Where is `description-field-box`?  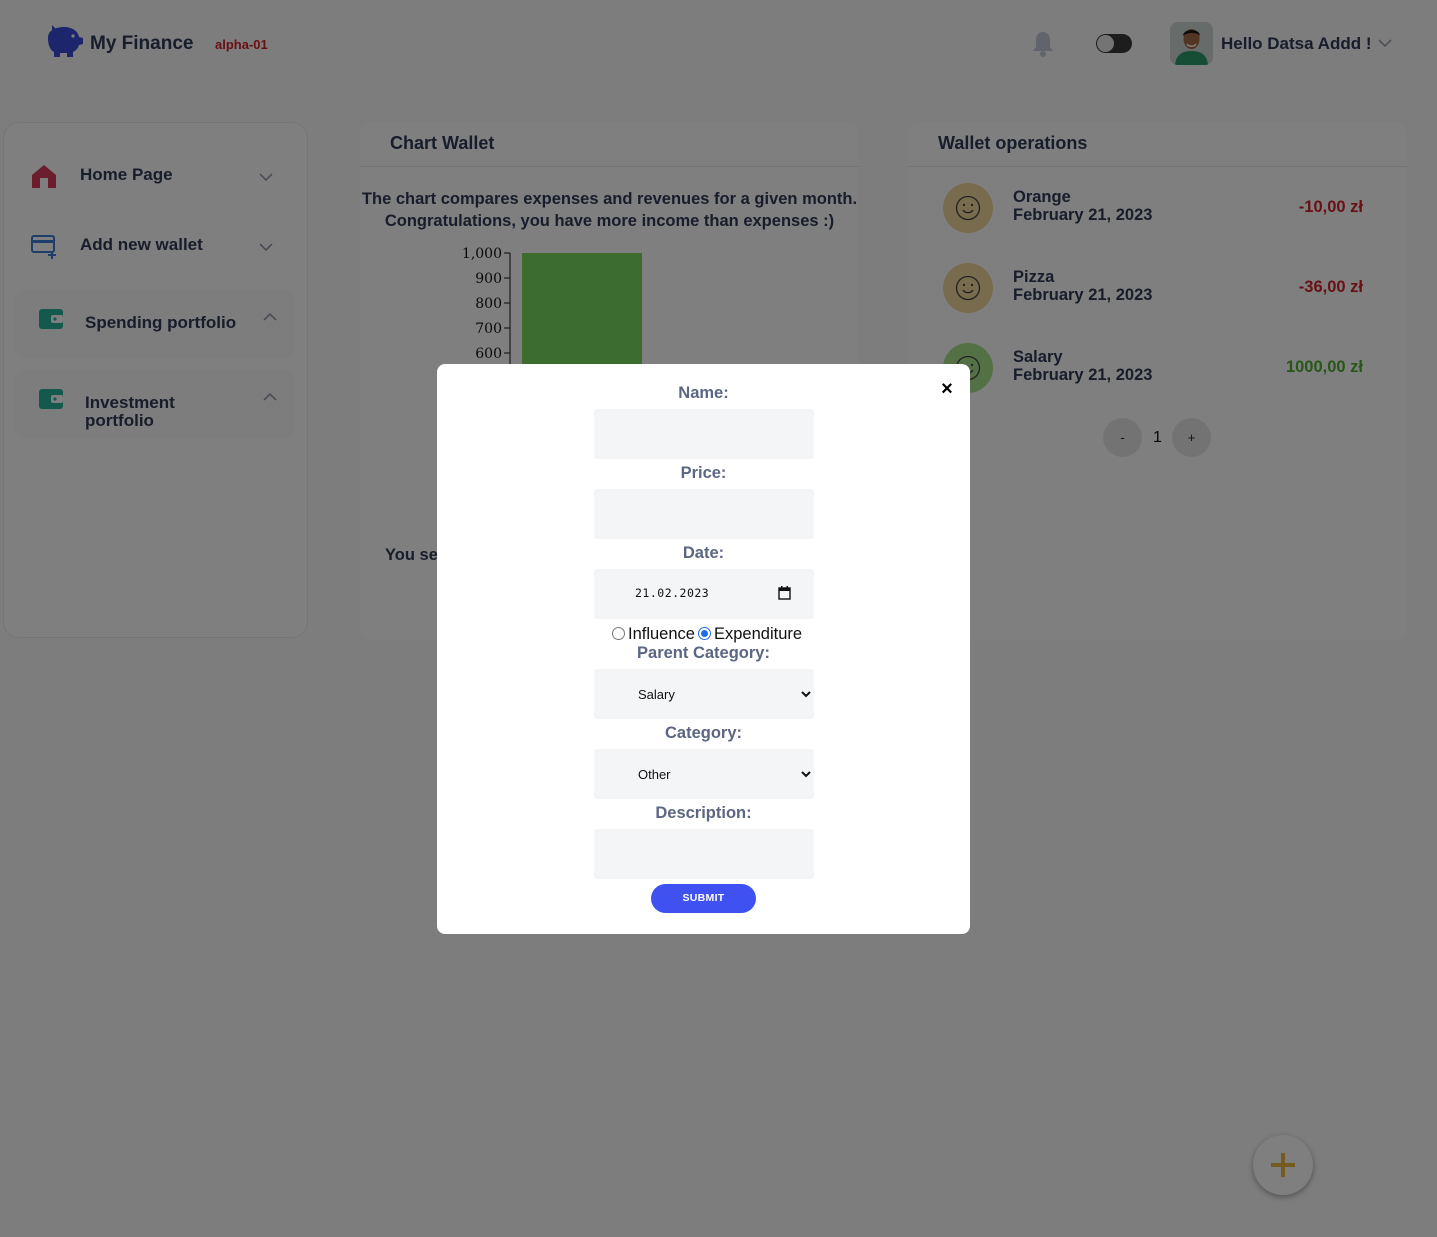 description-field-box is located at coordinates (704, 854).